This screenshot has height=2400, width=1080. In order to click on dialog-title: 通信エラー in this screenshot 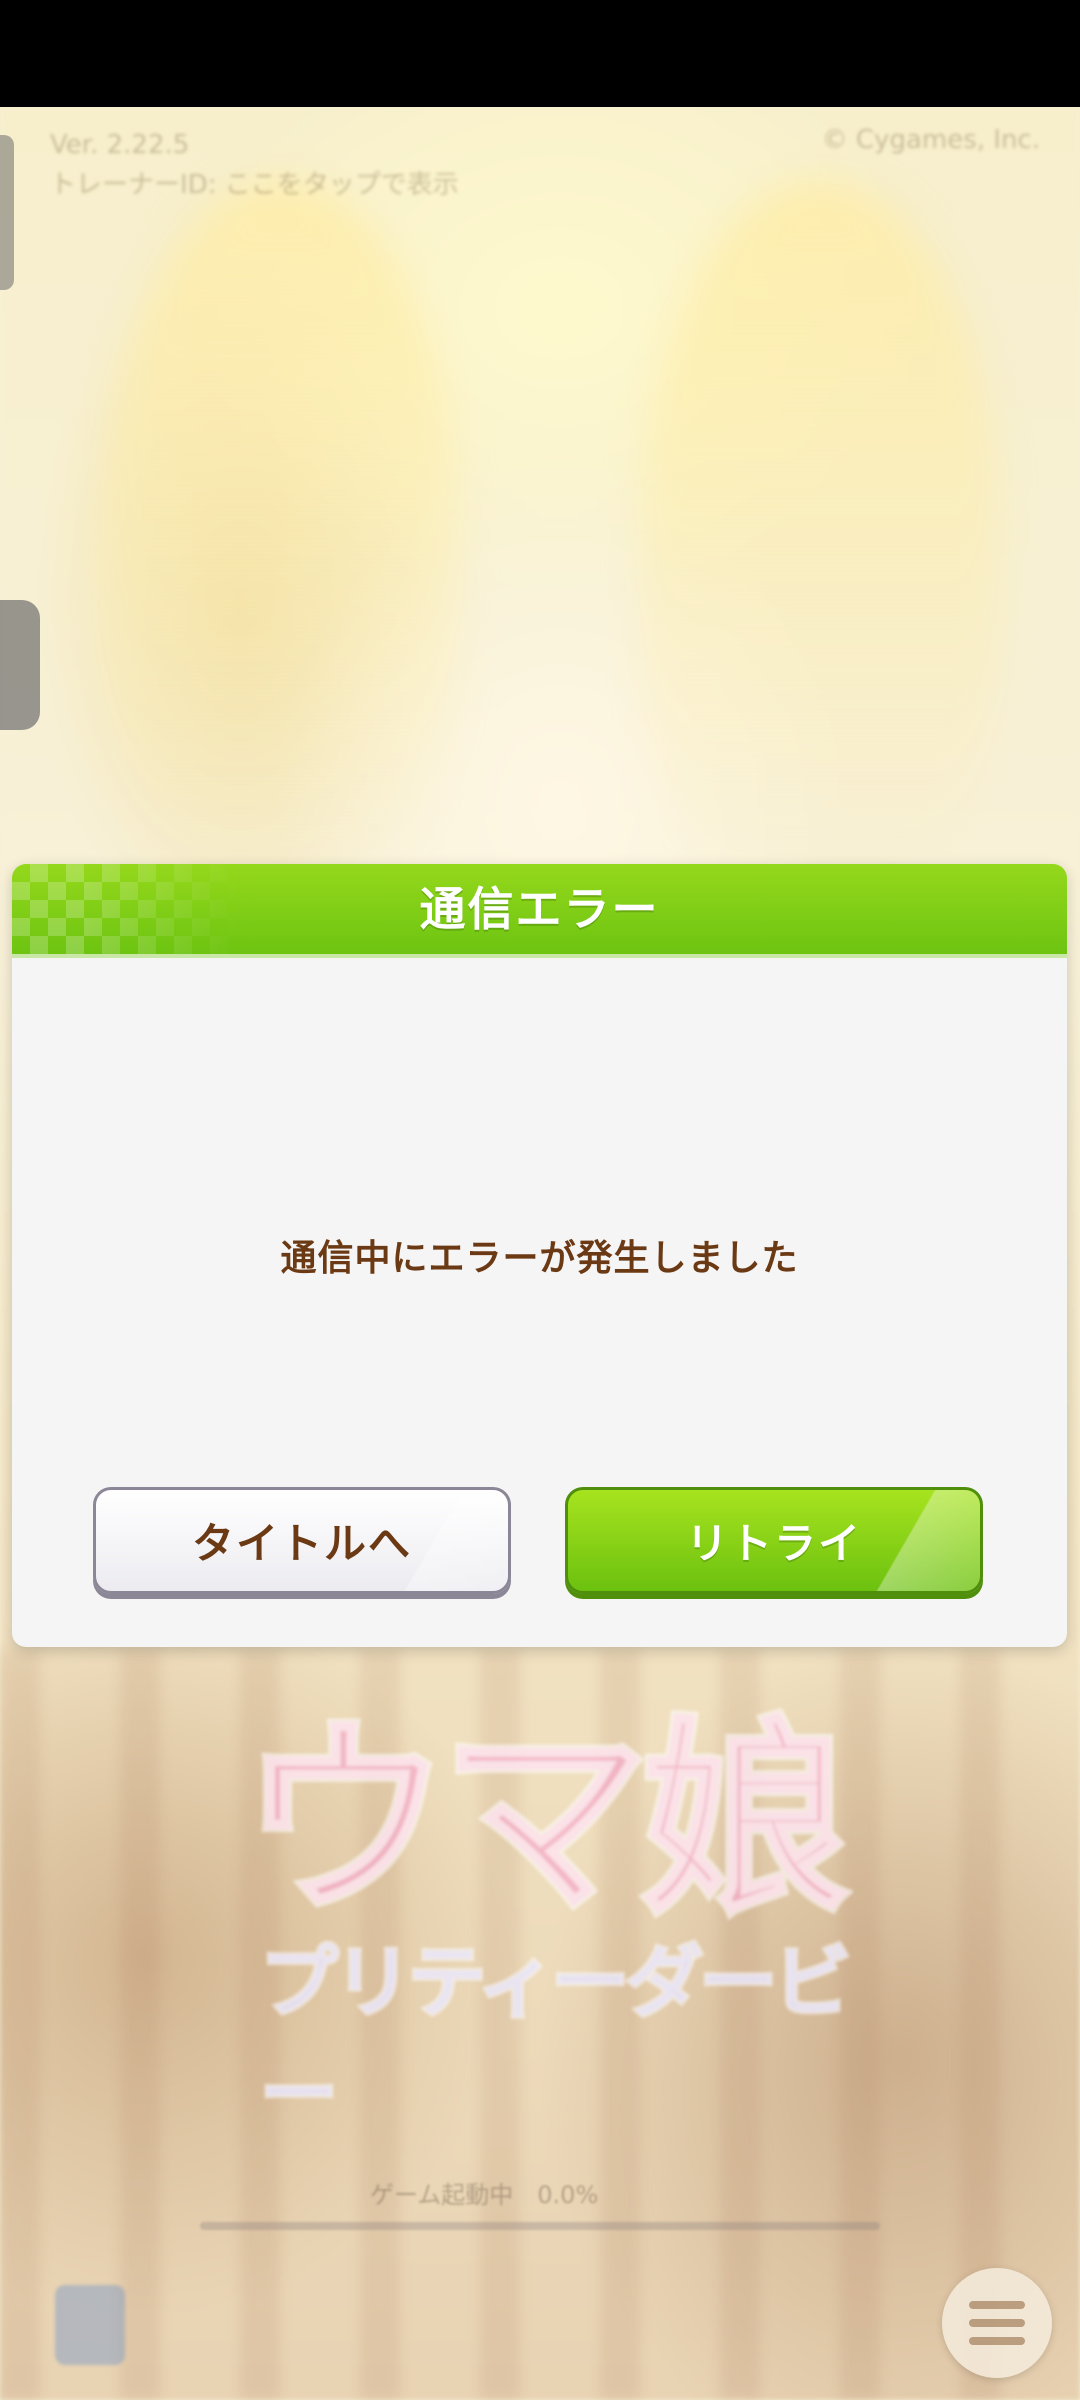, I will do `click(539, 909)`.